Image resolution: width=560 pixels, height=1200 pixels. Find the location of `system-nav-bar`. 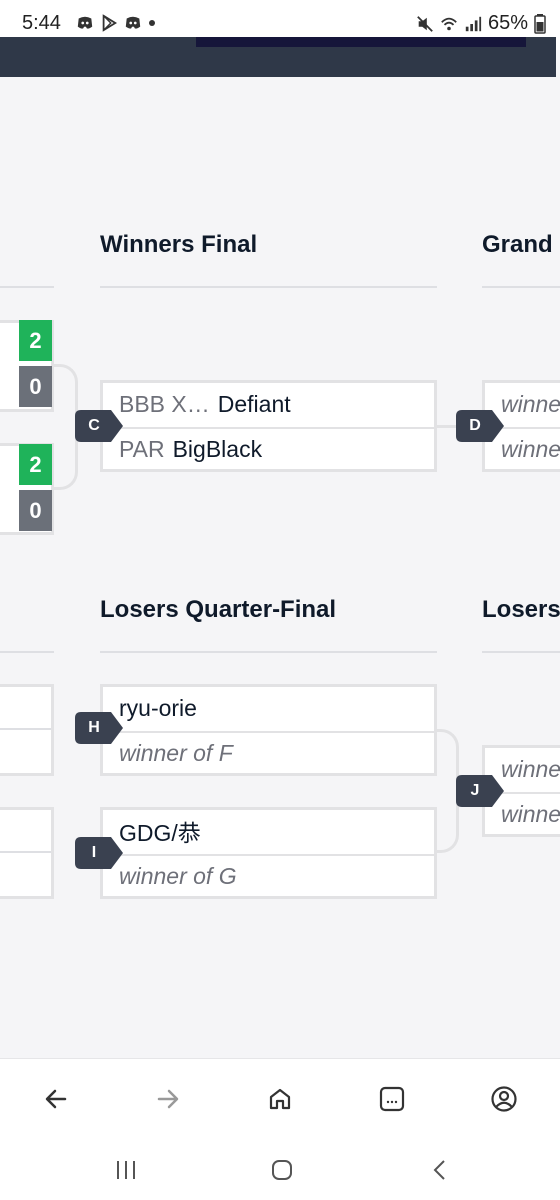

system-nav-bar is located at coordinates (280, 1169).